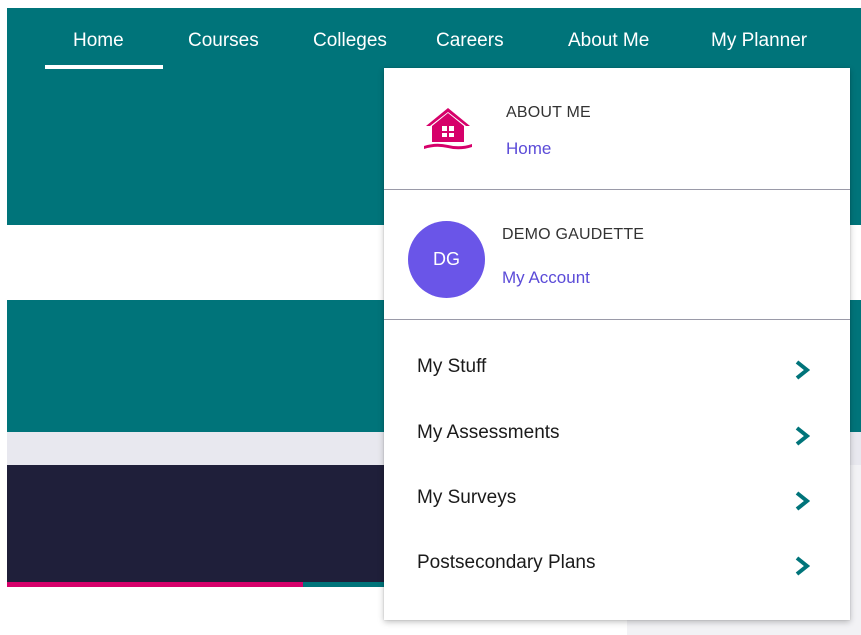 Image resolution: width=861 pixels, height=635 pixels. I want to click on nav-about-me: About Me, so click(608, 41).